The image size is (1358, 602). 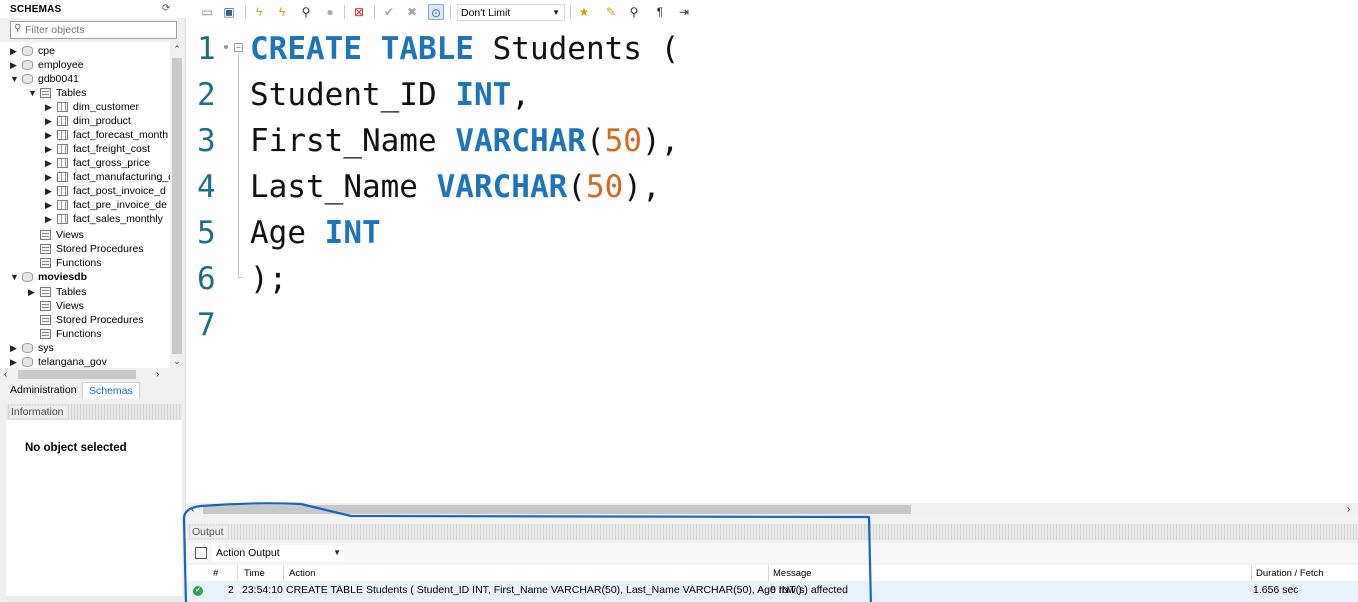 What do you see at coordinates (623, 141) in the screenshot?
I see `sql-number: 50` at bounding box center [623, 141].